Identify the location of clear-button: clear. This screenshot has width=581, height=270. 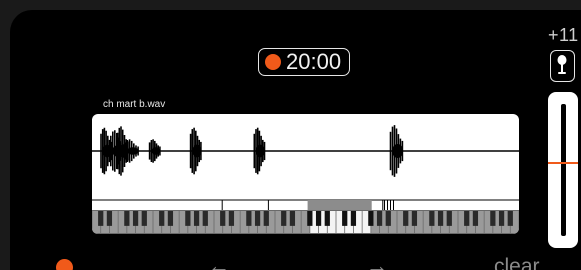
(517, 263).